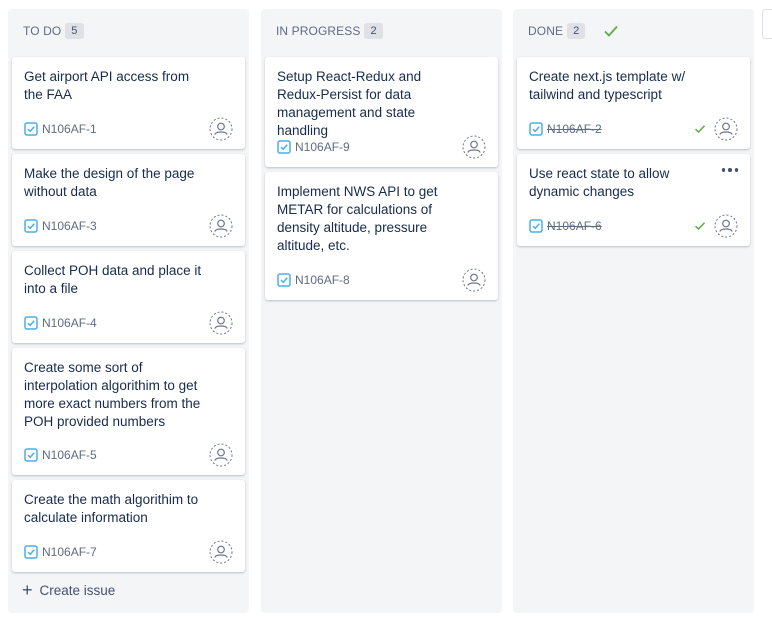 The height and width of the screenshot is (627, 772). I want to click on create-issue-button: + Create issue, so click(69, 590).